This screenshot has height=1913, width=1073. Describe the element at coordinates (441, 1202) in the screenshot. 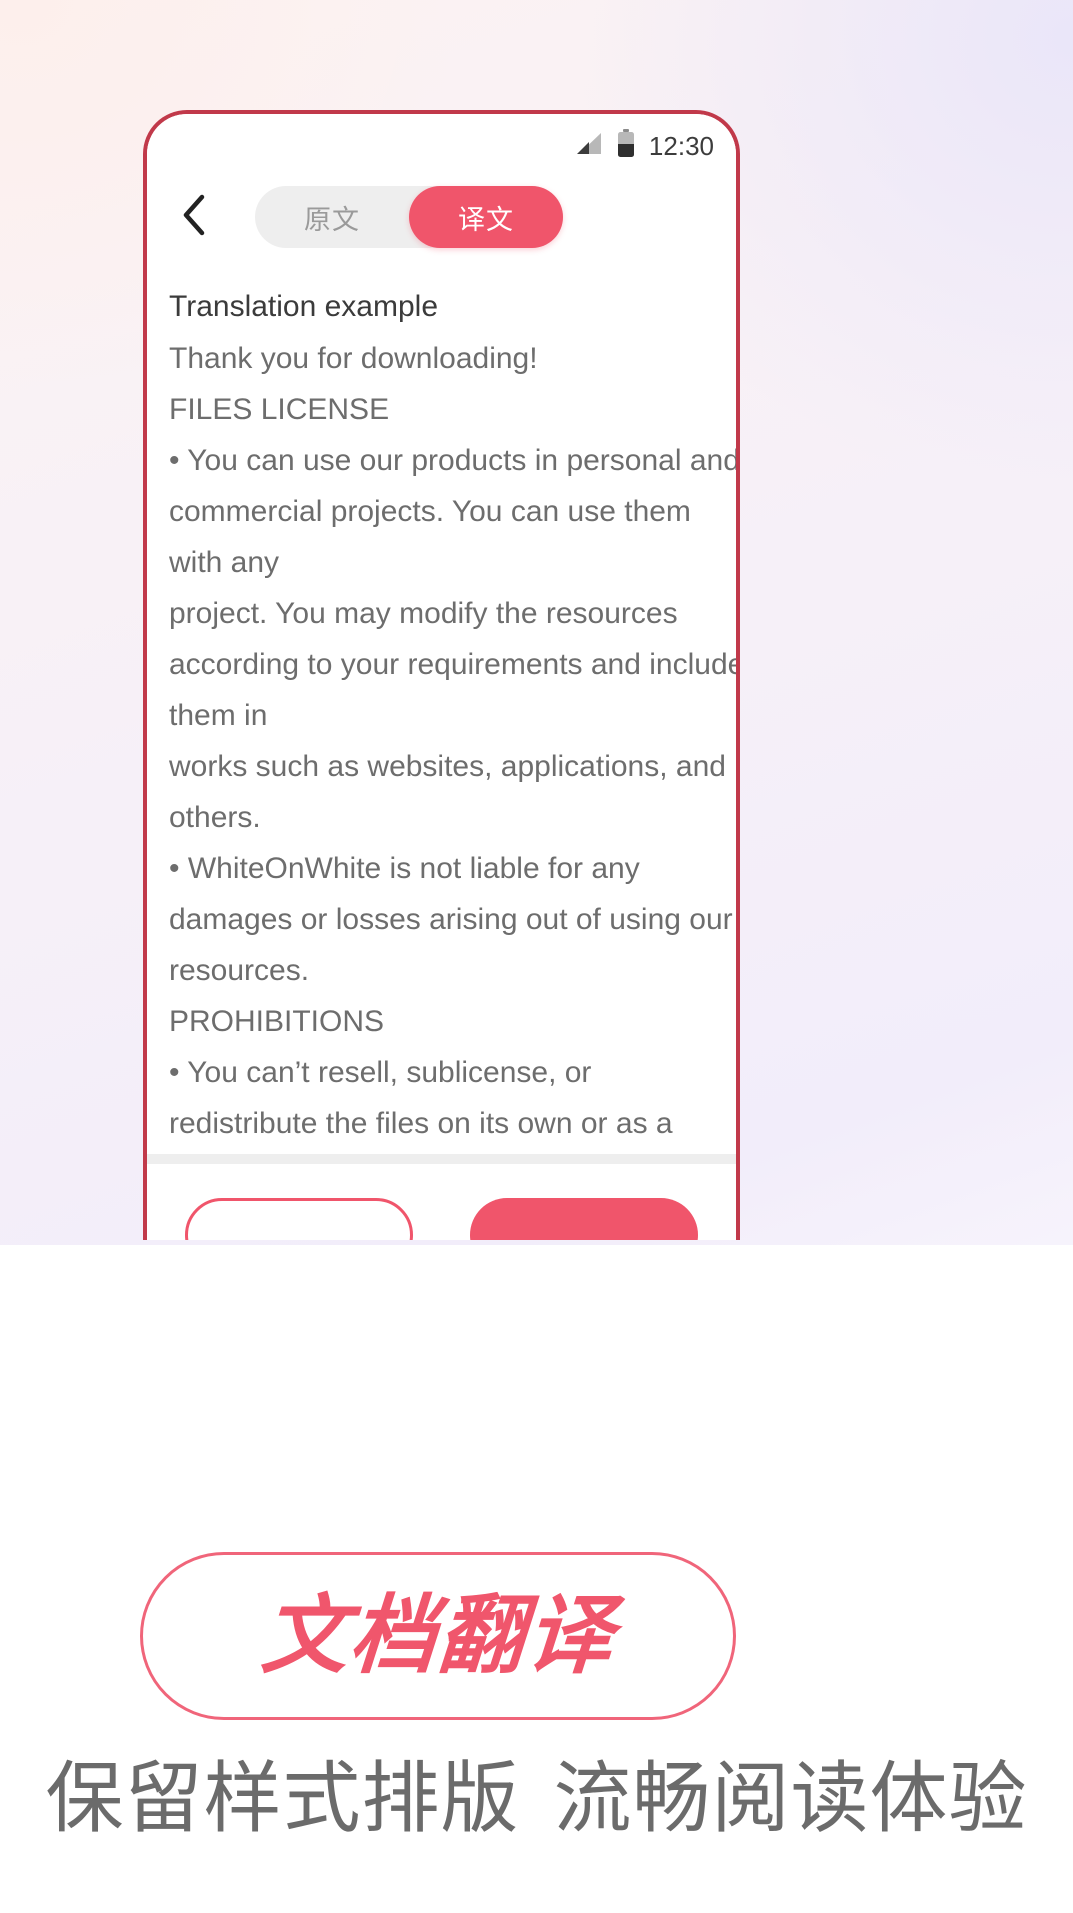

I see `bottom-action-bar` at that location.